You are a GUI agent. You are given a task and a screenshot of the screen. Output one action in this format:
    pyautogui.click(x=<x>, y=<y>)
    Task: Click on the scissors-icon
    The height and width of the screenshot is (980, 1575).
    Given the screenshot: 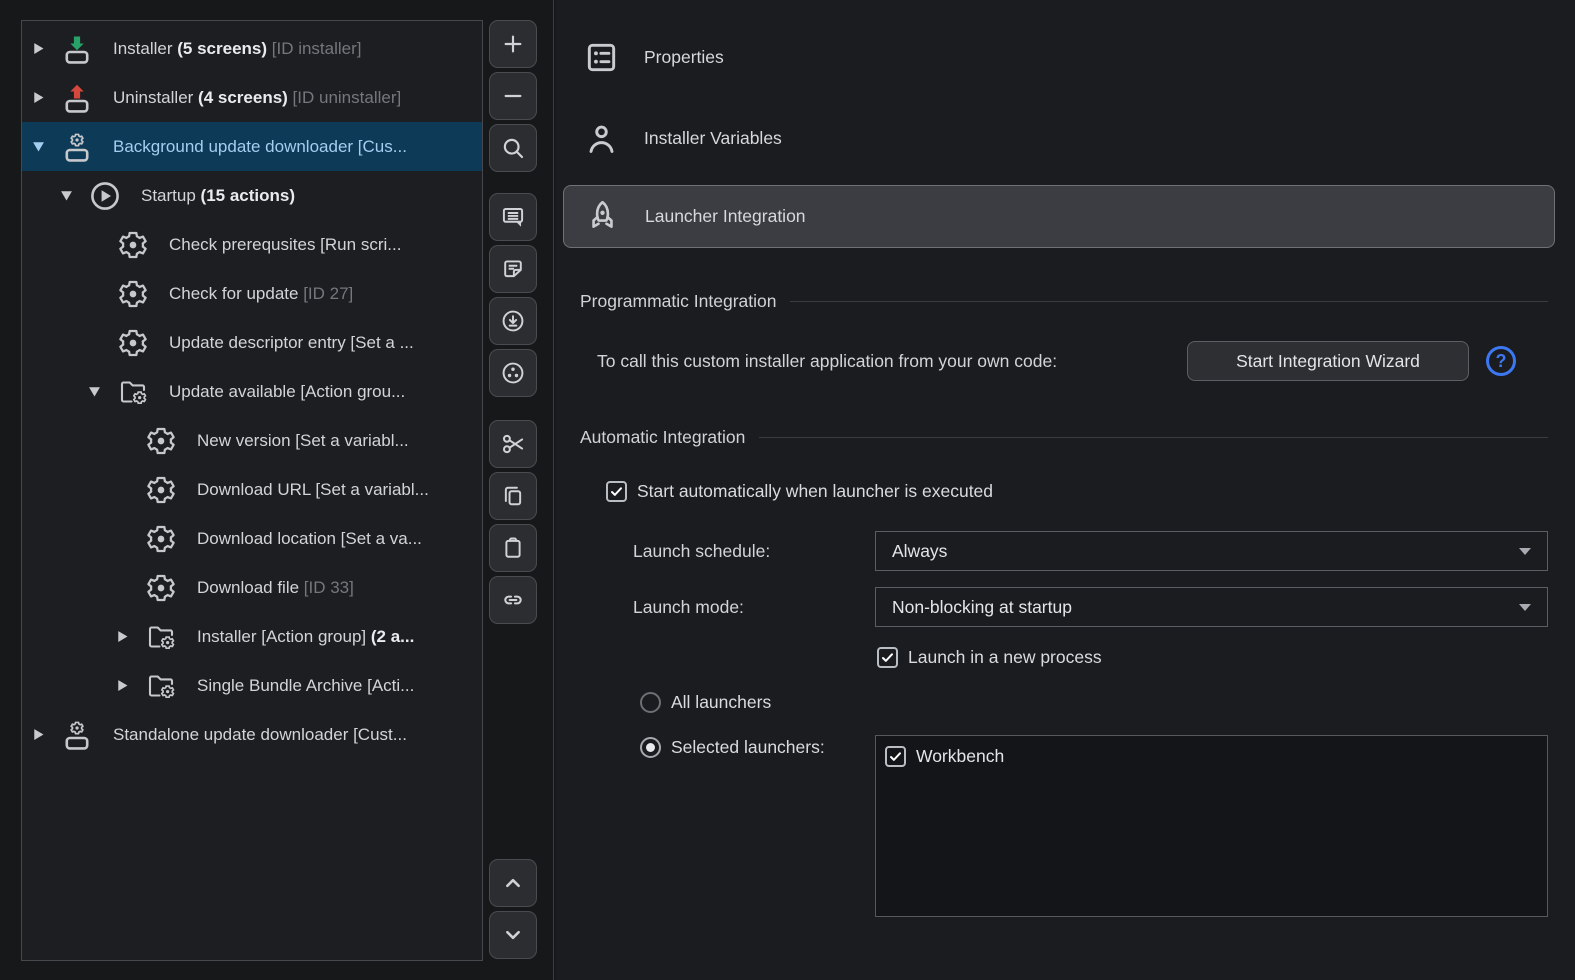 What is the action you would take?
    pyautogui.click(x=513, y=444)
    